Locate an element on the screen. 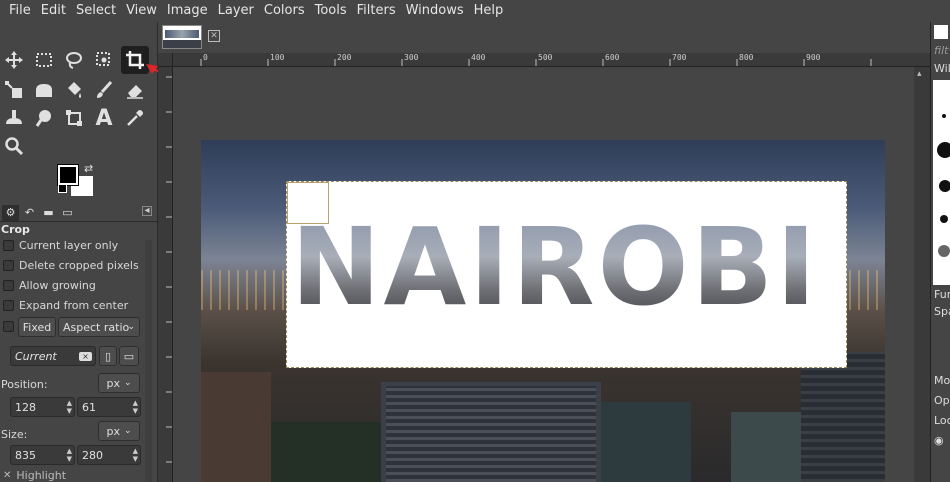 Image resolution: width=950 pixels, height=482 pixels. menu-colors: Colors is located at coordinates (284, 11).